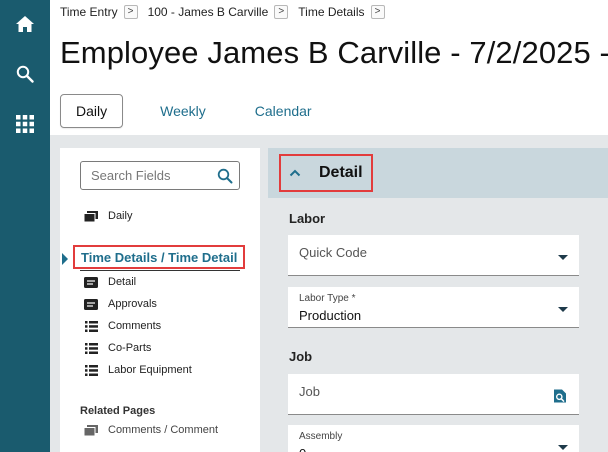  Describe the element at coordinates (159, 257) in the screenshot. I see `nav-section-time-details: Time Details / Time Detail` at that location.